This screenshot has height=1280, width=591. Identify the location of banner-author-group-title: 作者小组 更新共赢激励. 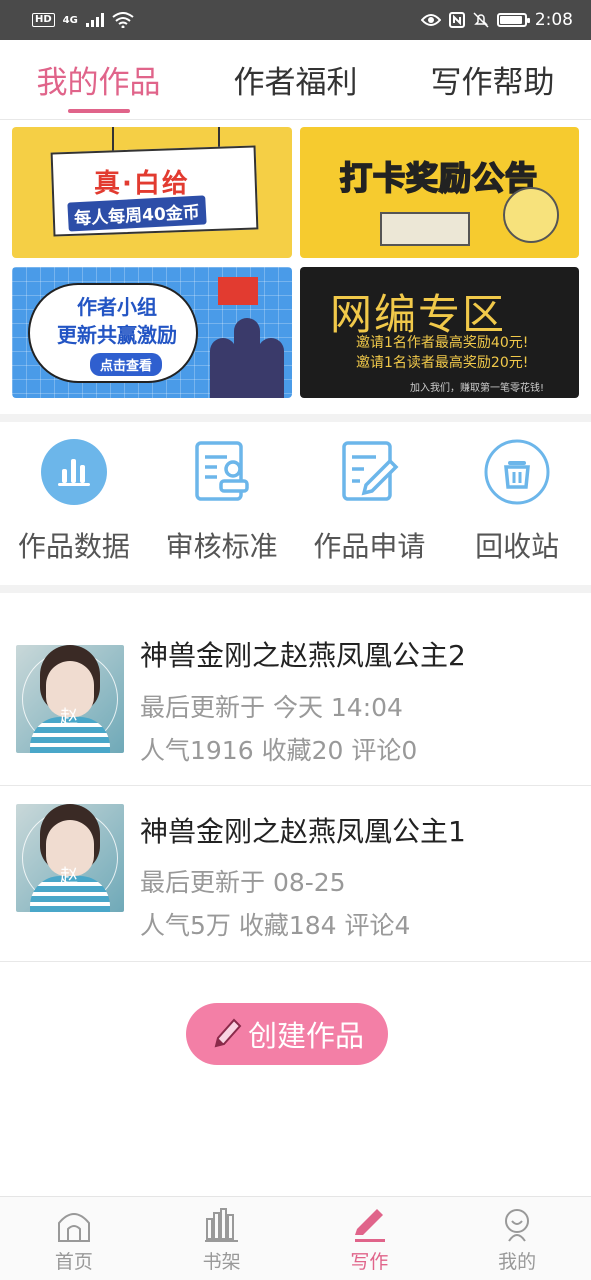
(117, 321).